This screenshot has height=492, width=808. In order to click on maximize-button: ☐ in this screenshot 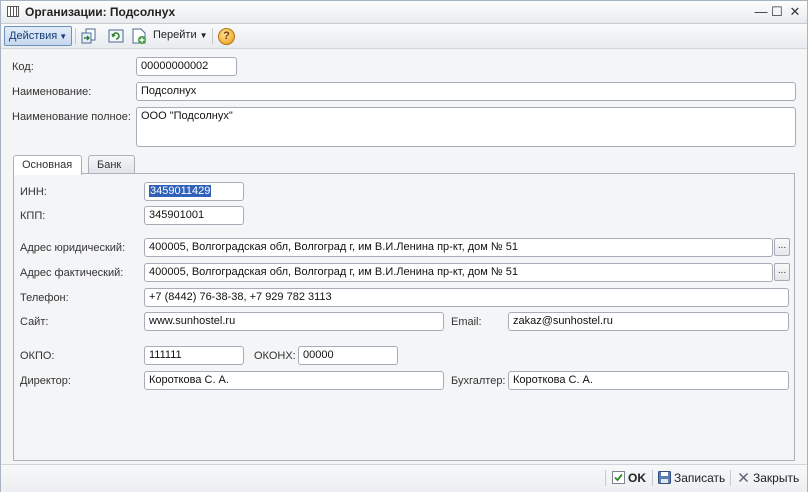, I will do `click(777, 12)`.